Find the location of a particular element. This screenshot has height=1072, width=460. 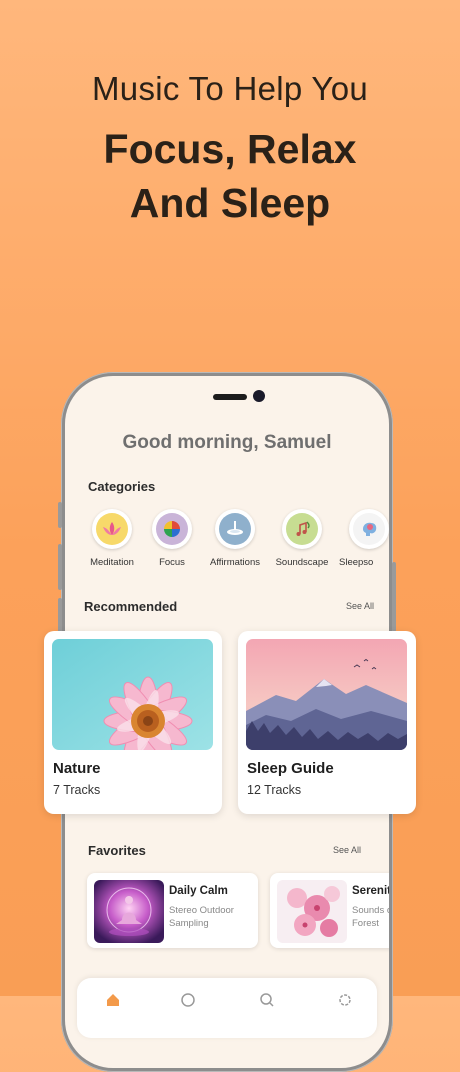

favorite-subtitle-line: Stereo Outdoor is located at coordinates (201, 910).